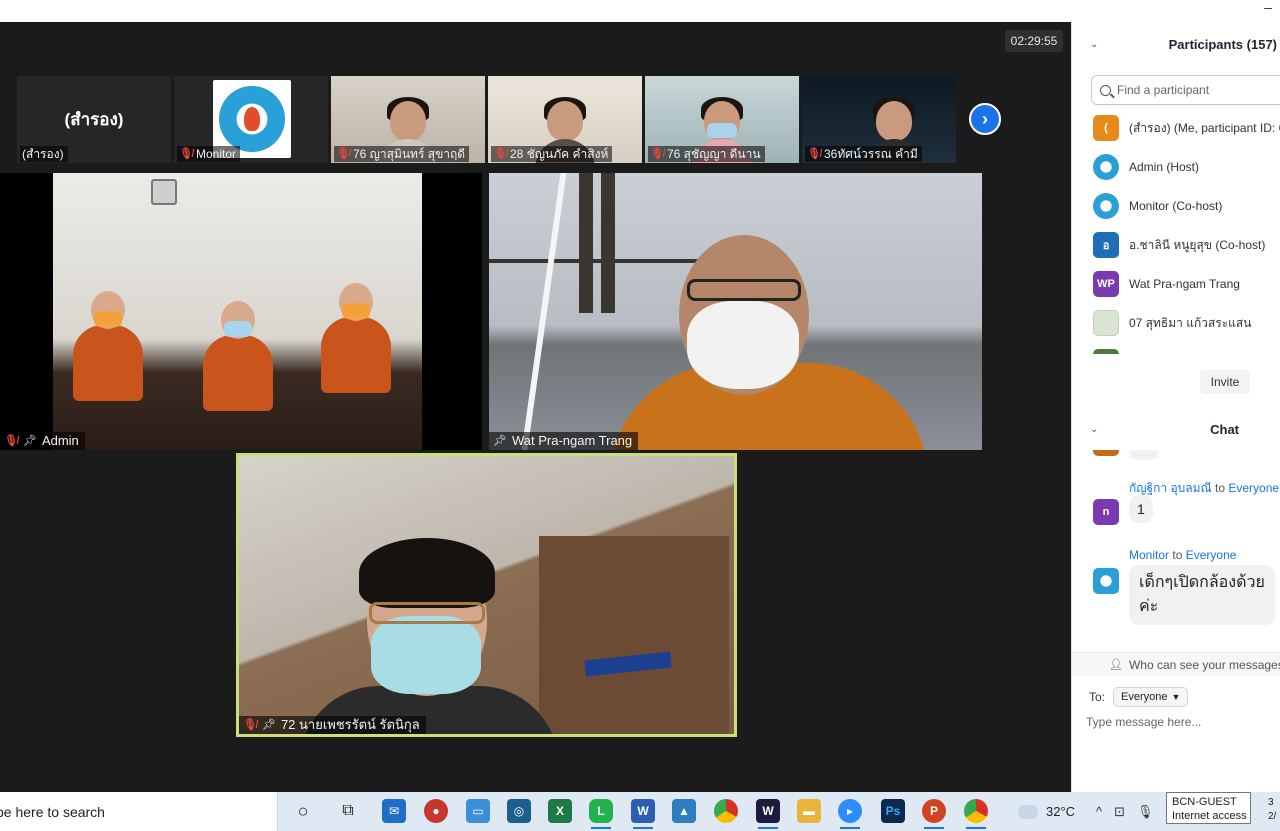 The width and height of the screenshot is (1280, 831). What do you see at coordinates (1186, 128) in the screenshot?
I see `participant-item: ( (สำรอง) (Me, participant ID: 6` at bounding box center [1186, 128].